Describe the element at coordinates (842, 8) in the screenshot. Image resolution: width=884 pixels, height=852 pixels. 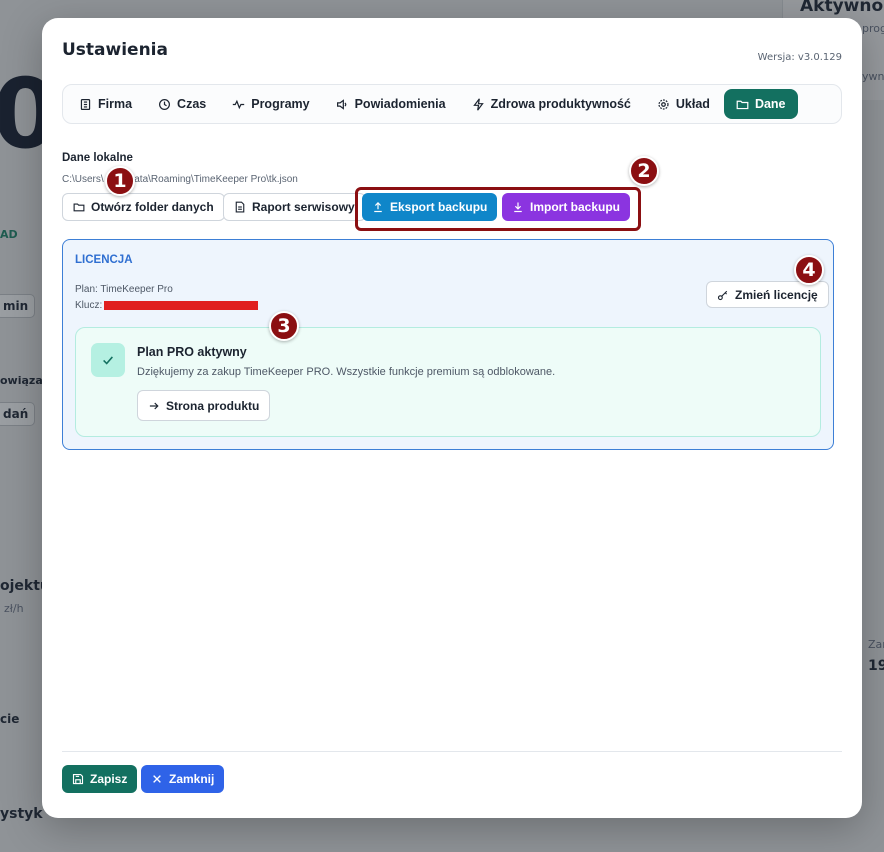
I see `bg-activity-title: Aktywnoś` at that location.